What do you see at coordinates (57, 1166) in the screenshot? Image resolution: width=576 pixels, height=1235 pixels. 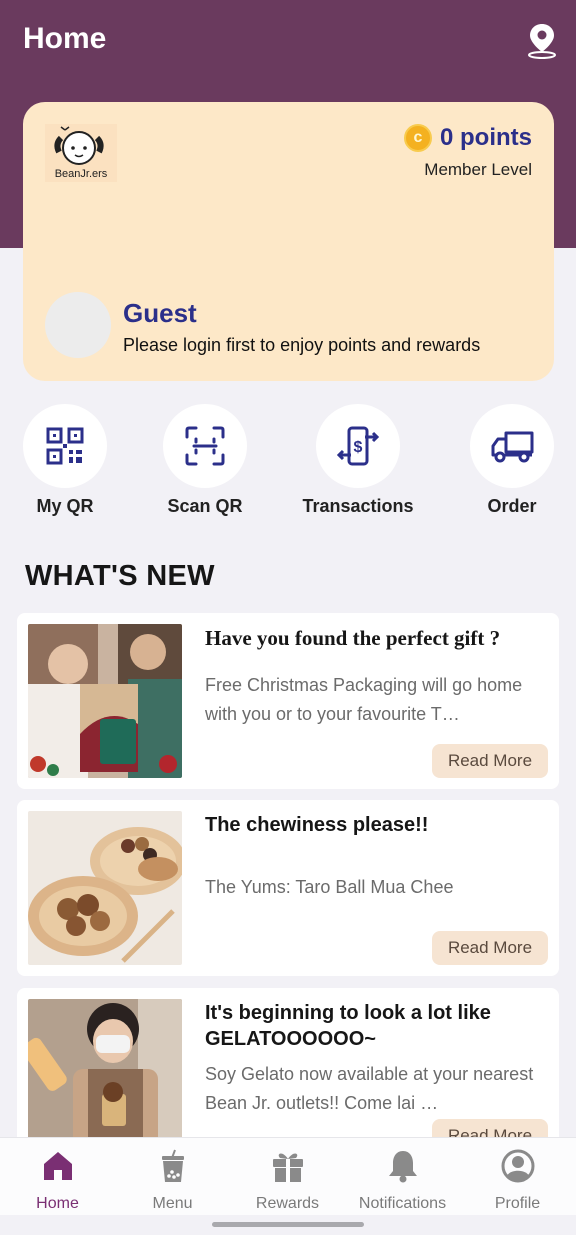 I see `home-icon` at bounding box center [57, 1166].